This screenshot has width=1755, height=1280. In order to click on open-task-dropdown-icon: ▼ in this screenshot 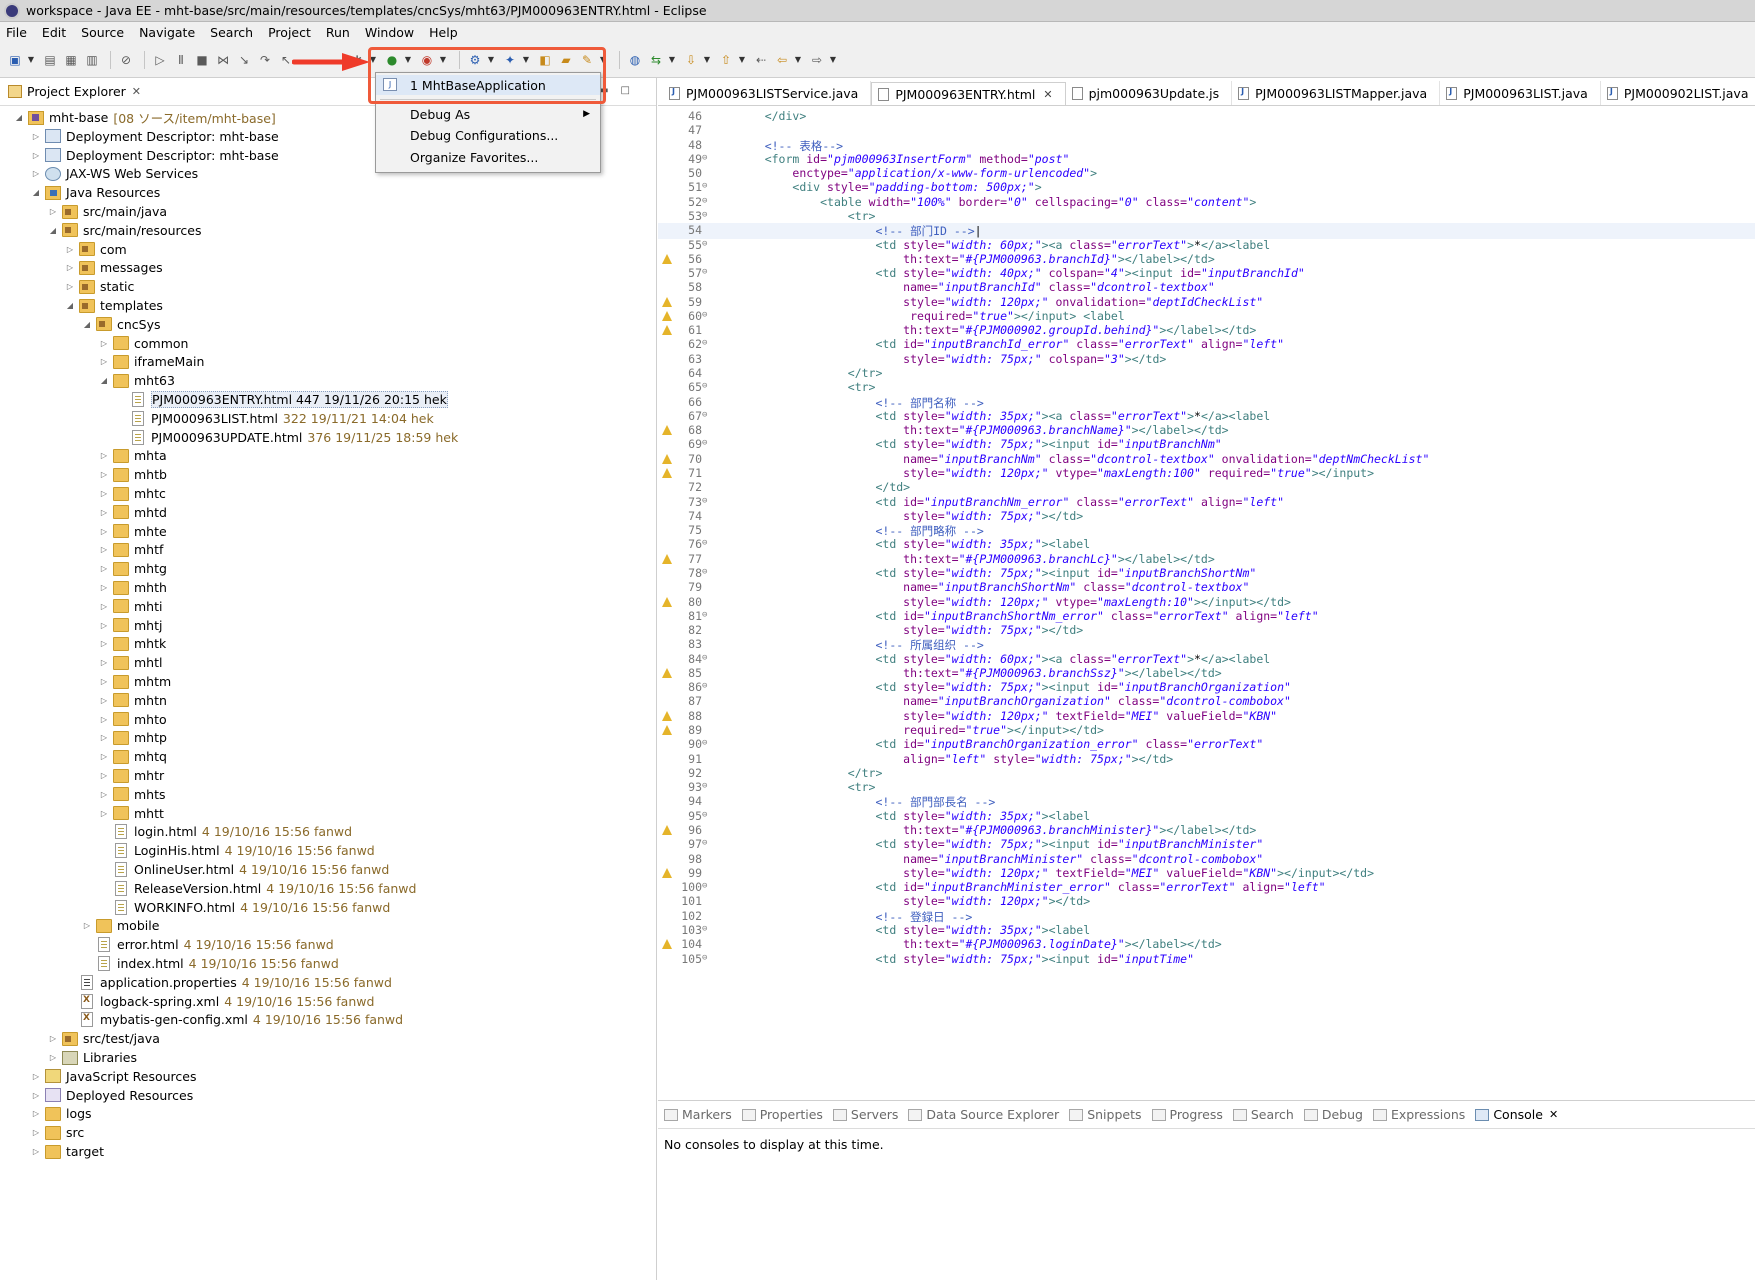, I will do `click(603, 60)`.